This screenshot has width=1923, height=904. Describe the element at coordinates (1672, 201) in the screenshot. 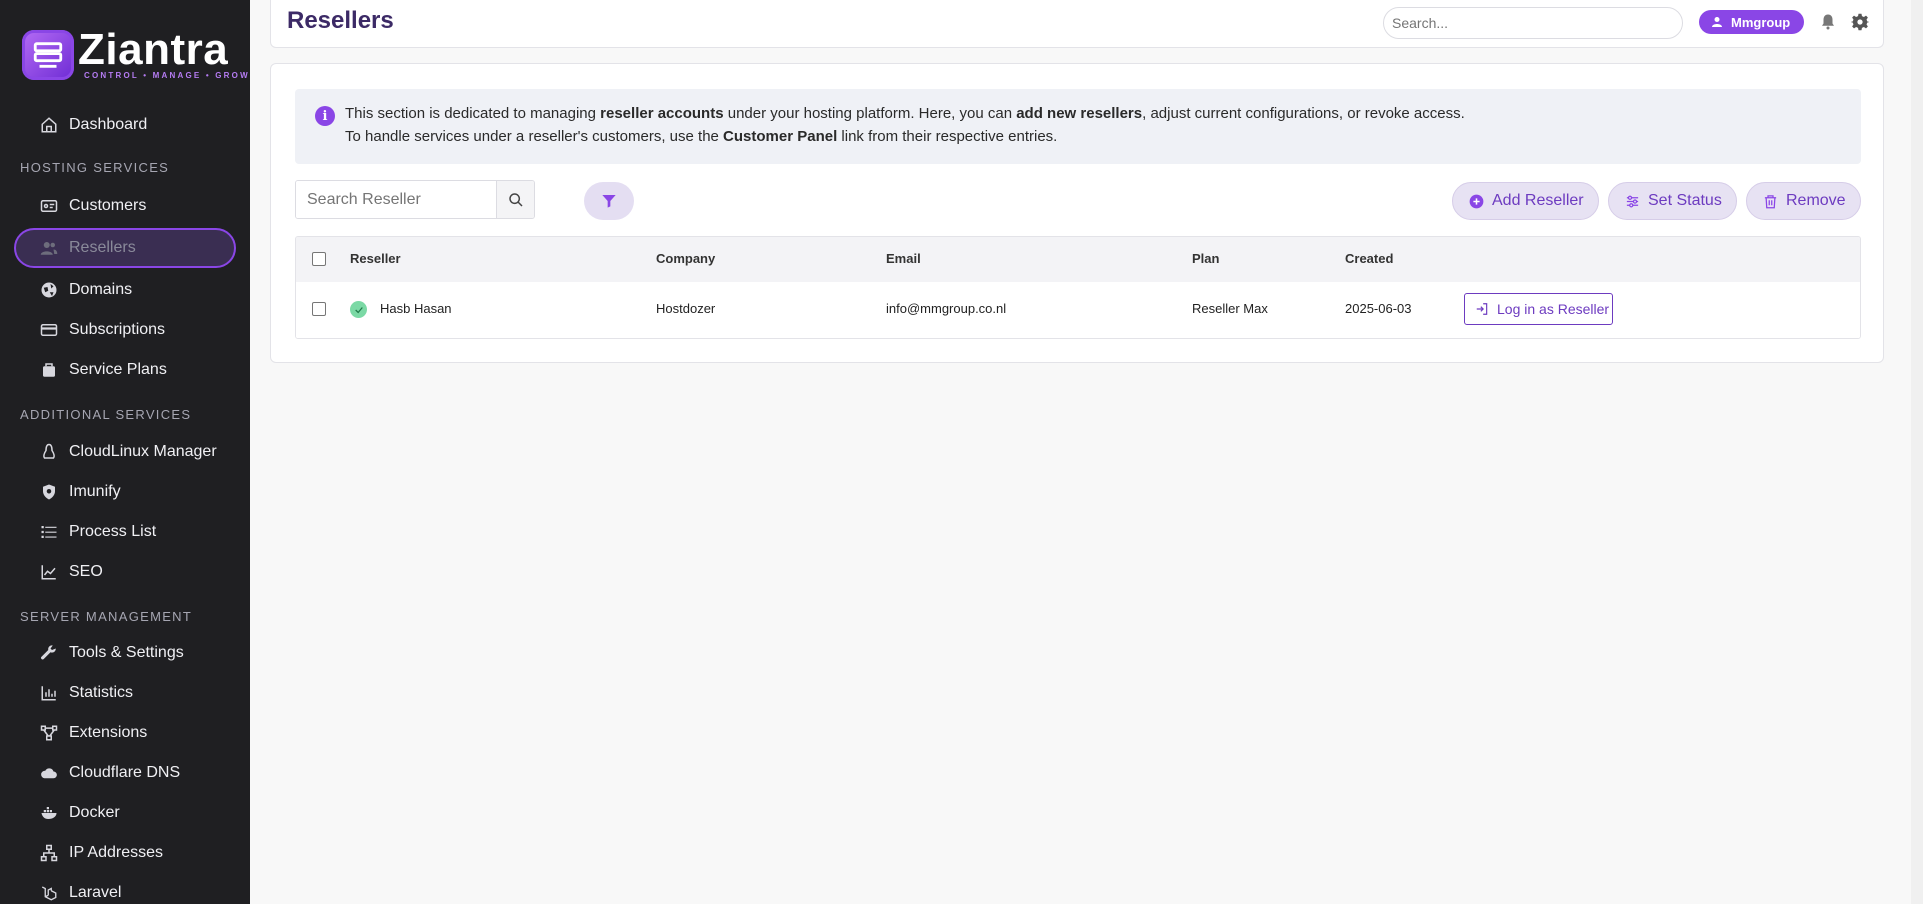

I see `set-status-button: Set Status` at that location.